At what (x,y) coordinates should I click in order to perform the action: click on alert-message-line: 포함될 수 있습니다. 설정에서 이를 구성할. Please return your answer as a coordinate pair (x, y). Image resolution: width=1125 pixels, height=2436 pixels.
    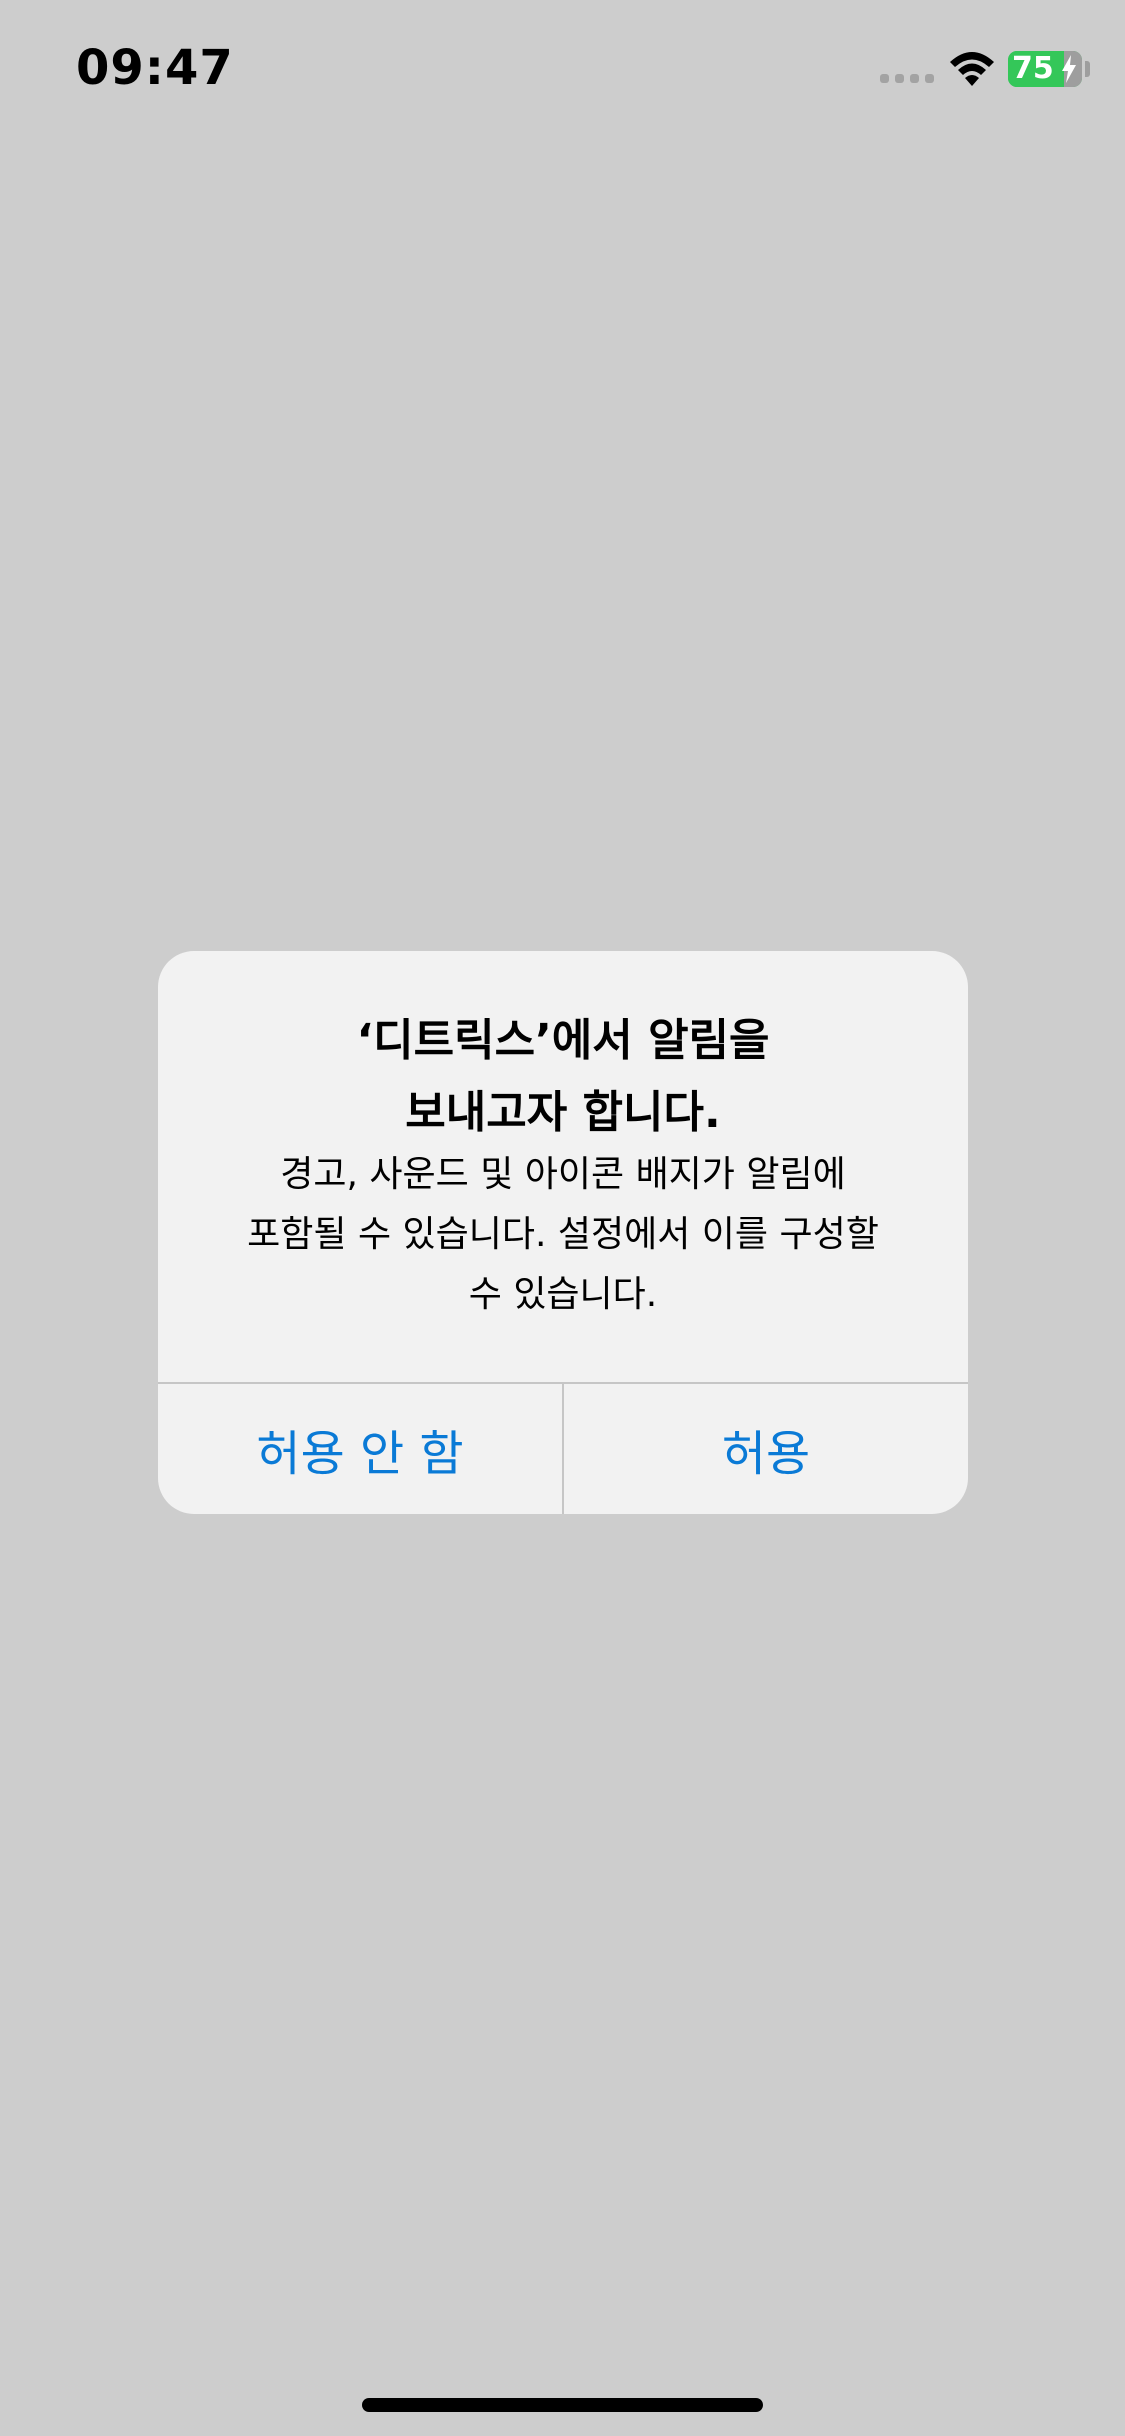
    Looking at the image, I should click on (563, 1234).